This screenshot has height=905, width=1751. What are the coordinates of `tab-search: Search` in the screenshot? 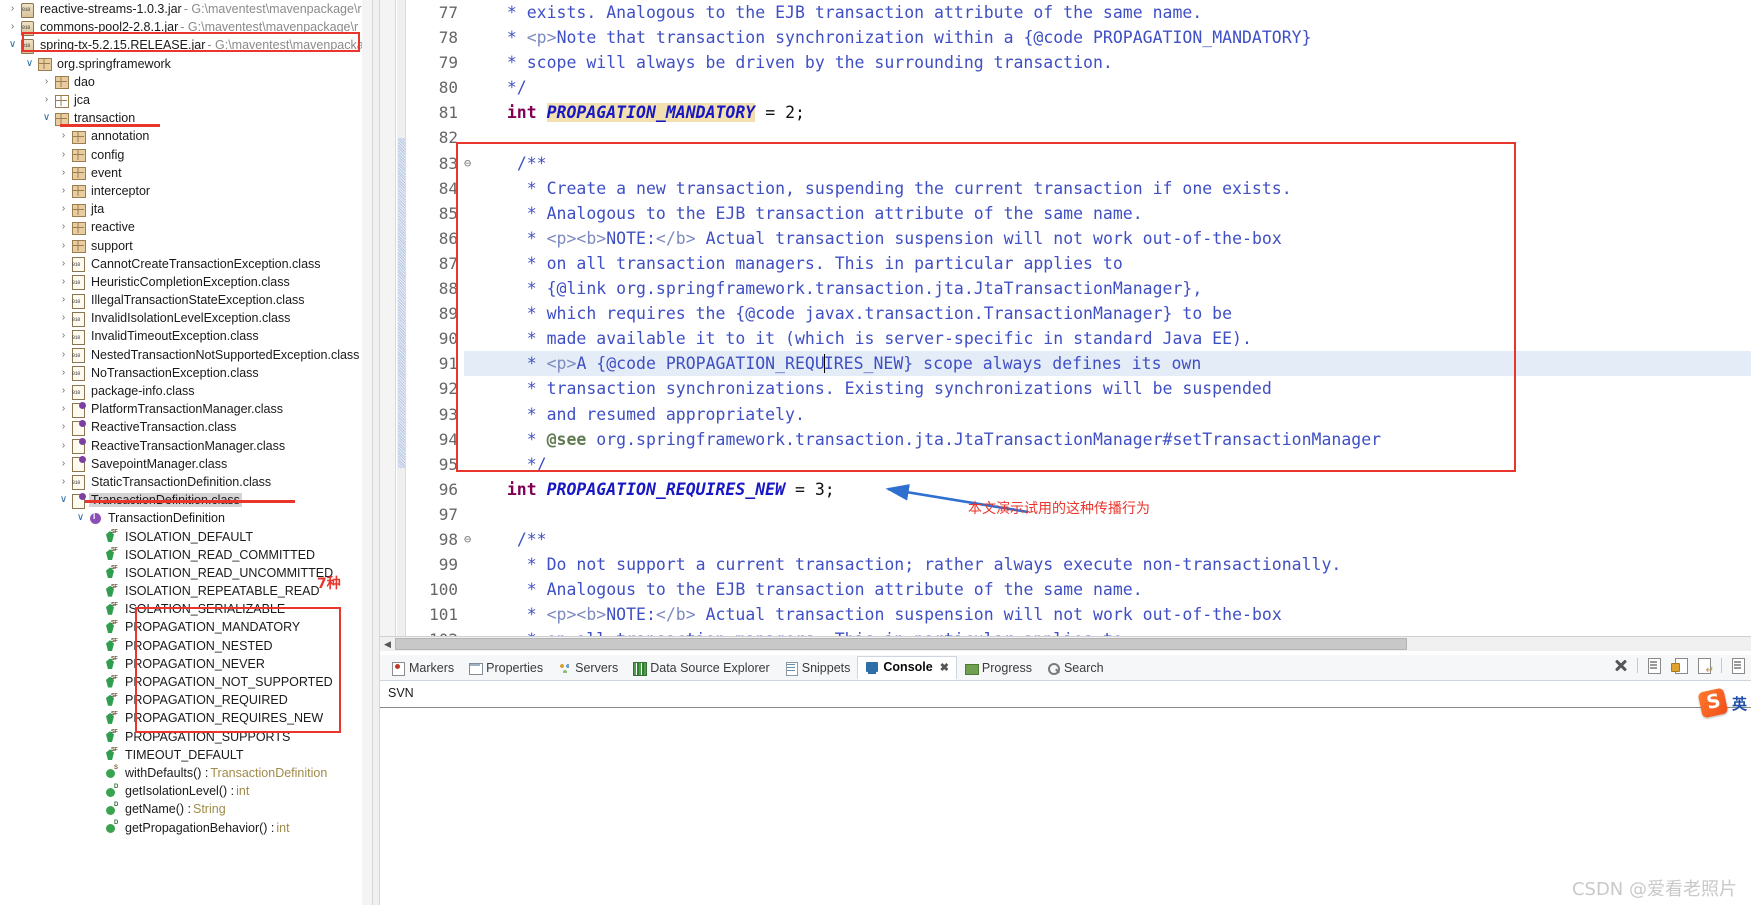 It's located at (1075, 668).